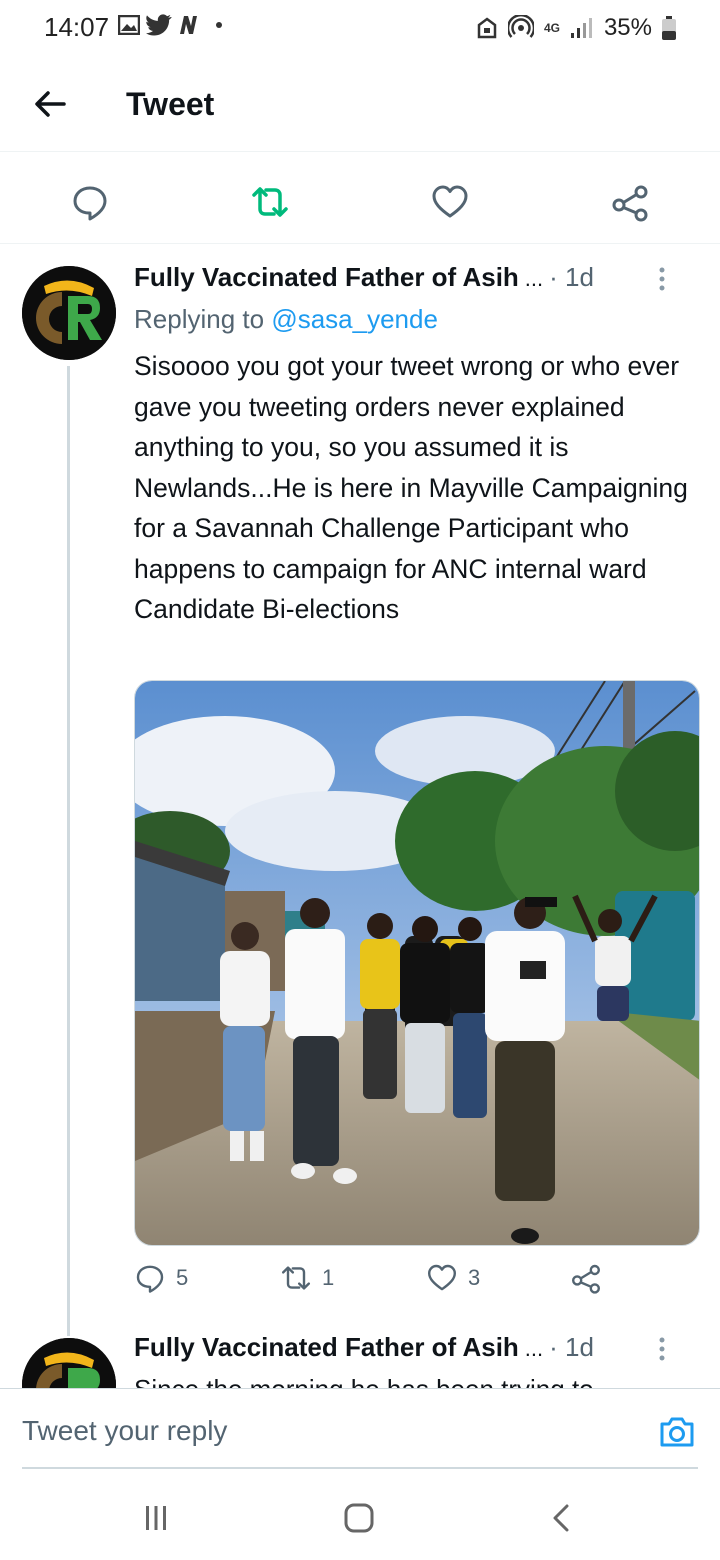 This screenshot has width=720, height=1560. Describe the element at coordinates (188, 25) in the screenshot. I see `news-notification-icon` at that location.